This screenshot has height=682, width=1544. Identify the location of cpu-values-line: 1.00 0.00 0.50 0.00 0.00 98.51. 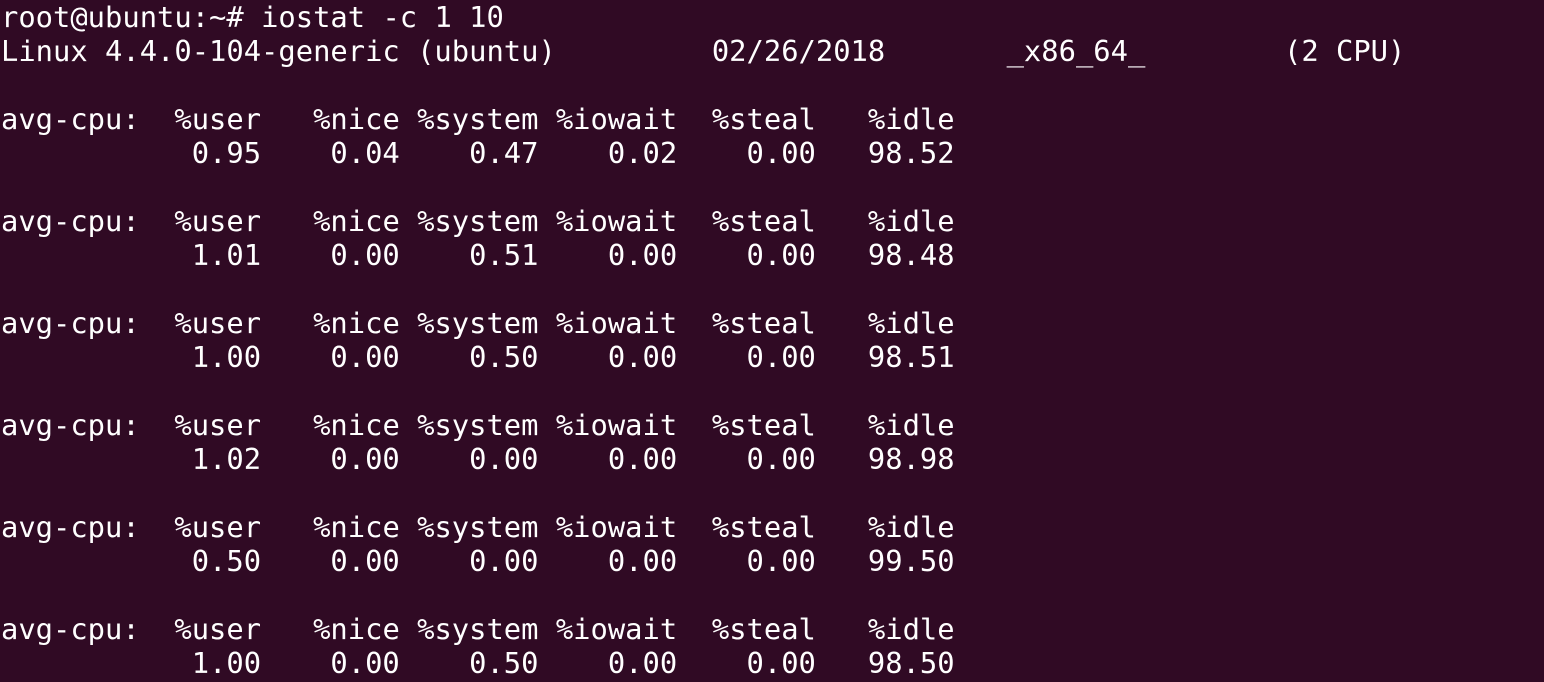
(772, 357).